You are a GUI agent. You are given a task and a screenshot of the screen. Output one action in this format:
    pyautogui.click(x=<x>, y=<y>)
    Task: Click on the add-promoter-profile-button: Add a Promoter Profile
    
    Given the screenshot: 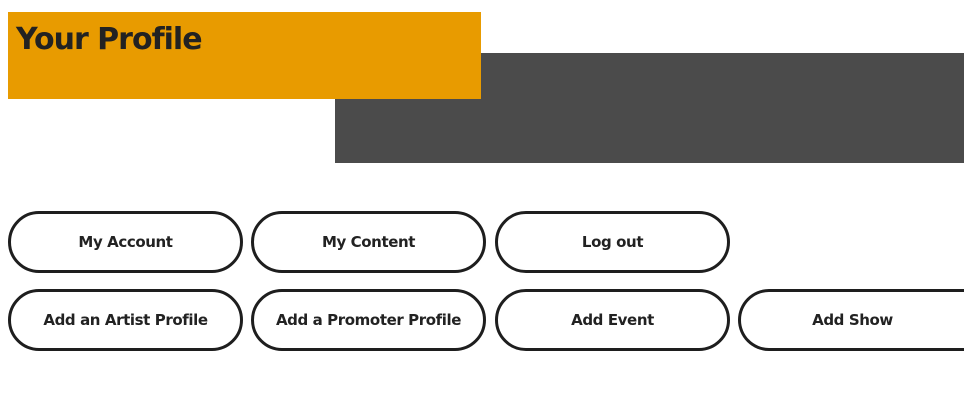 What is the action you would take?
    pyautogui.click(x=368, y=320)
    